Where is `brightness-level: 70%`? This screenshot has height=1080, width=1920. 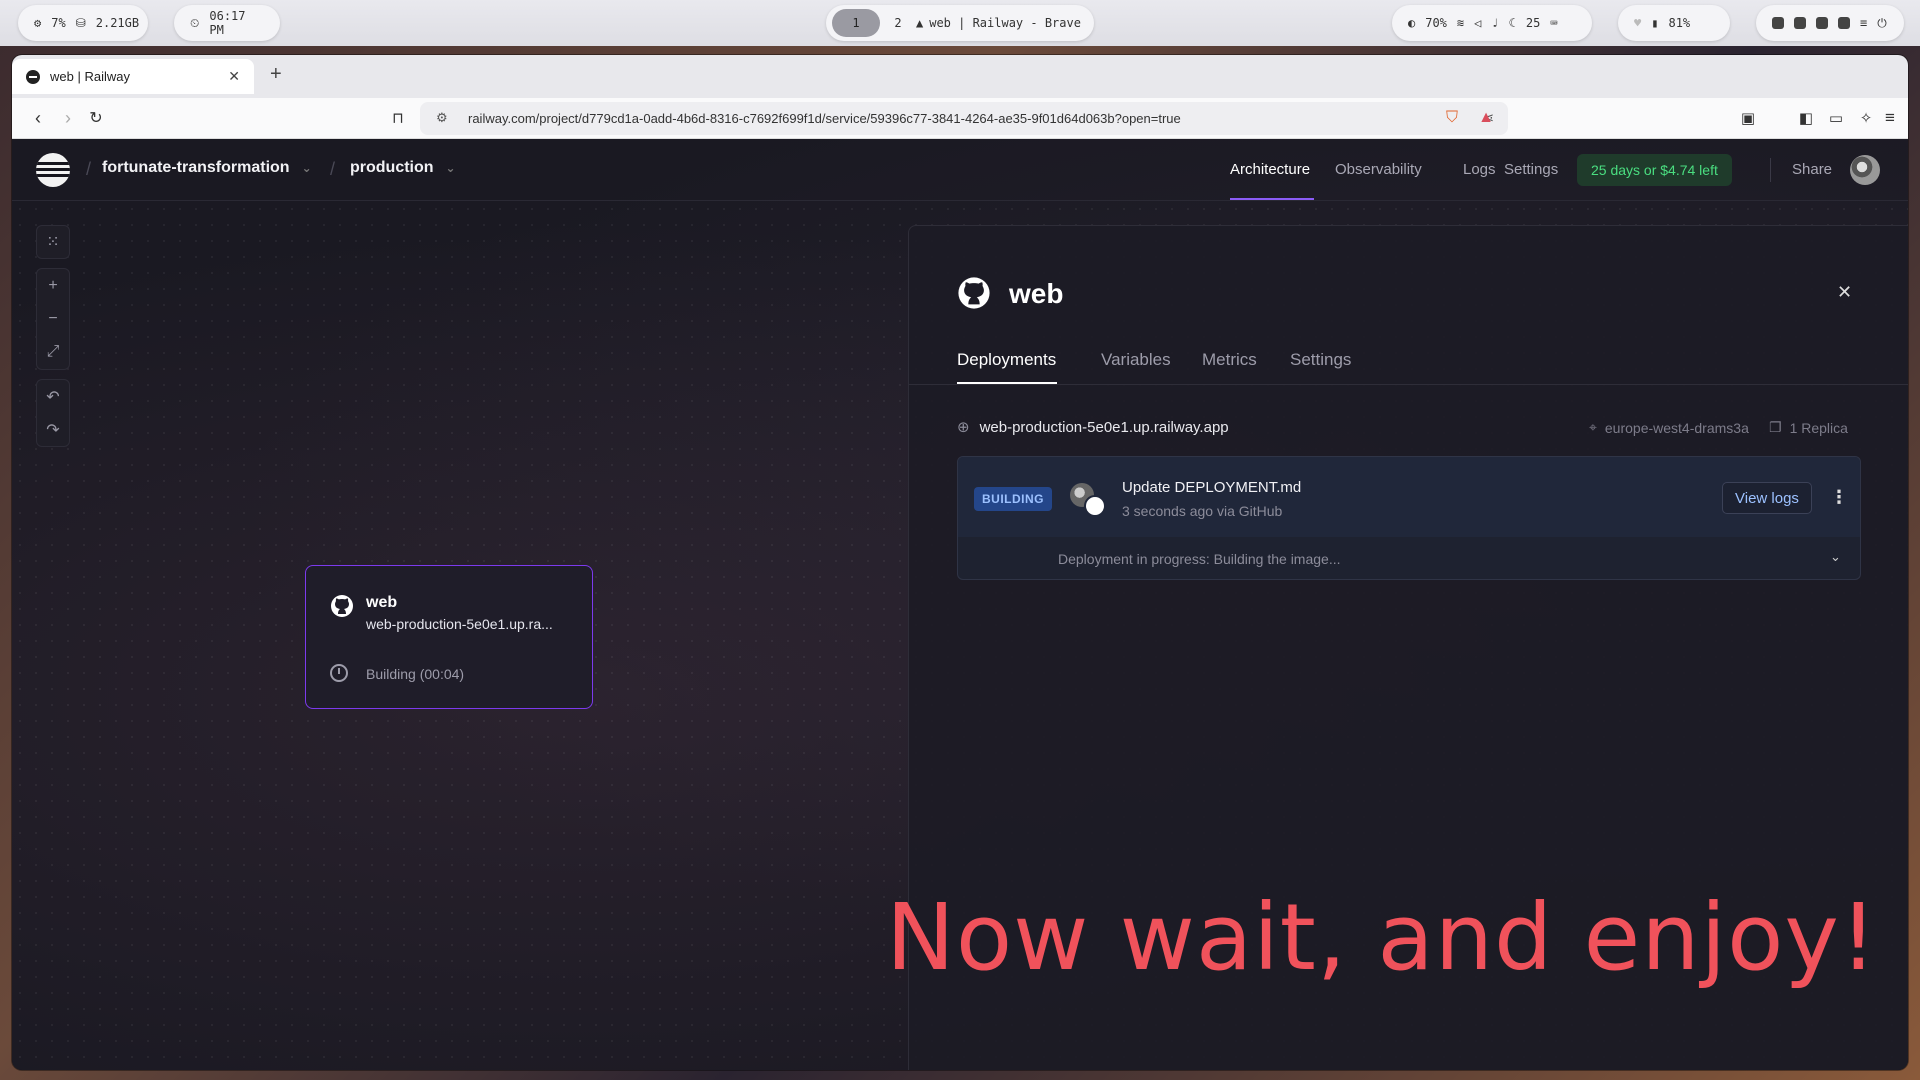
brightness-level: 70% is located at coordinates (1436, 23).